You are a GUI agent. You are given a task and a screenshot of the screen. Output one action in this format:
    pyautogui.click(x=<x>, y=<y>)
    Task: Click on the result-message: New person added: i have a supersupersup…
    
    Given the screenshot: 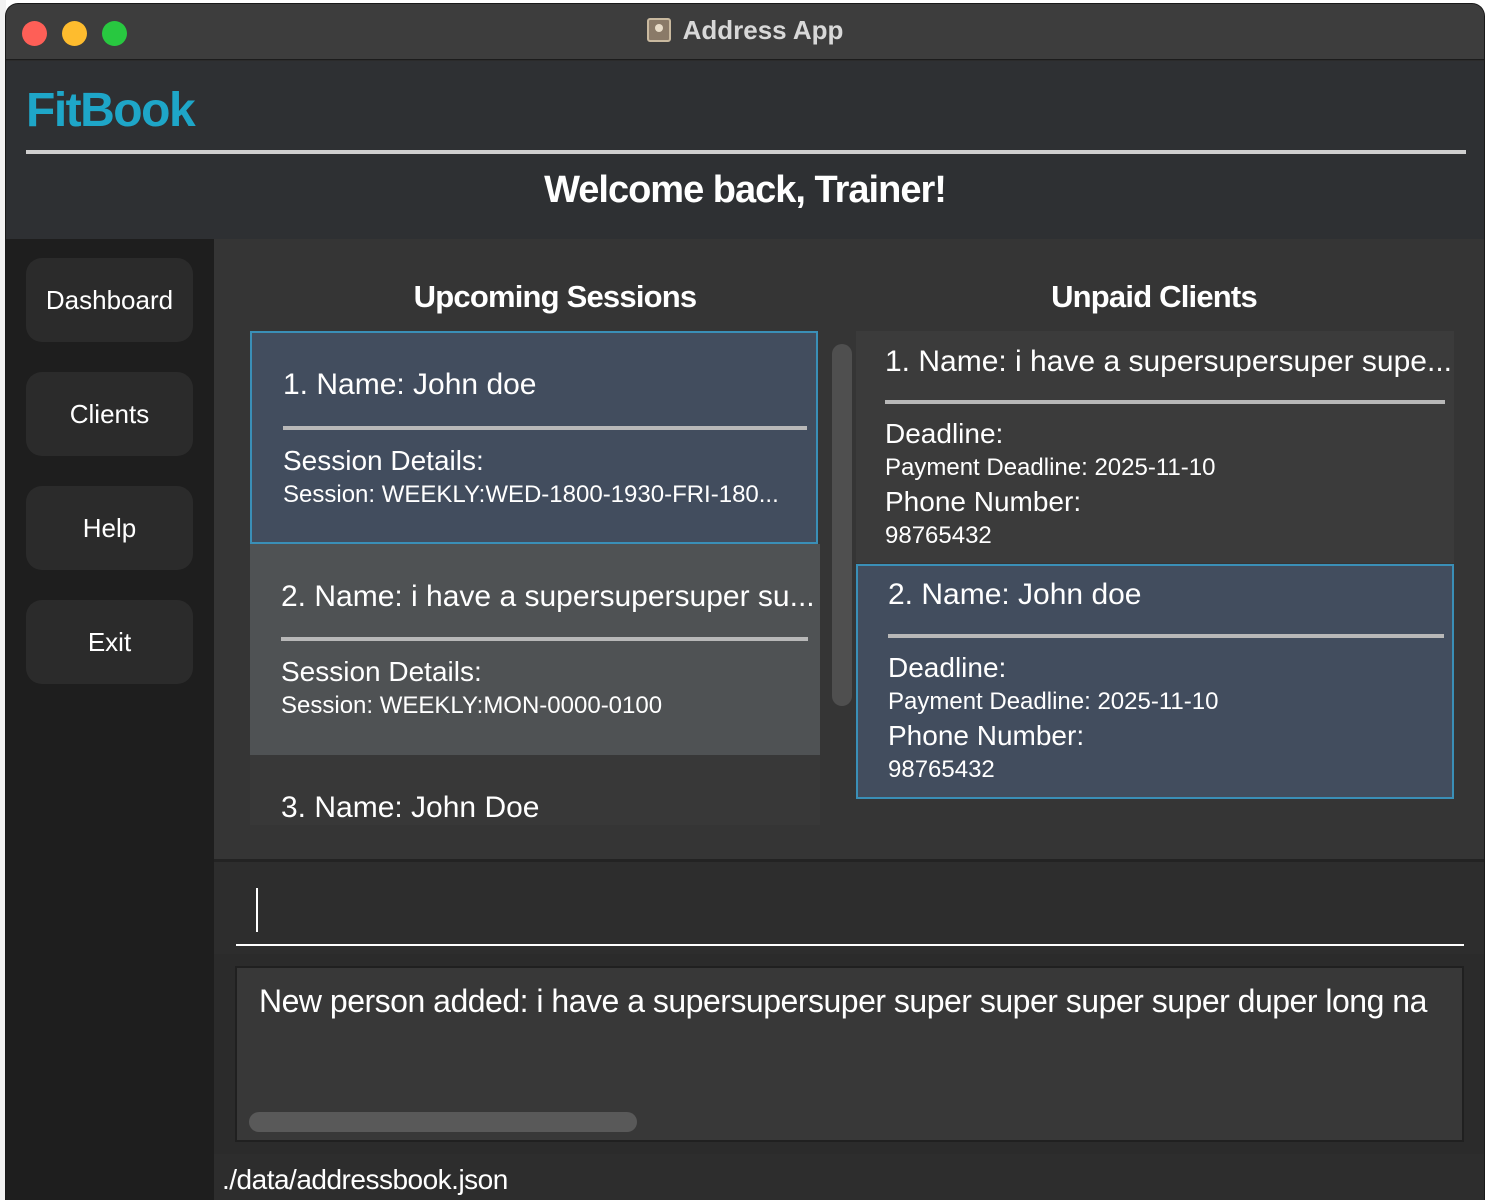 What is the action you would take?
    pyautogui.click(x=843, y=1001)
    